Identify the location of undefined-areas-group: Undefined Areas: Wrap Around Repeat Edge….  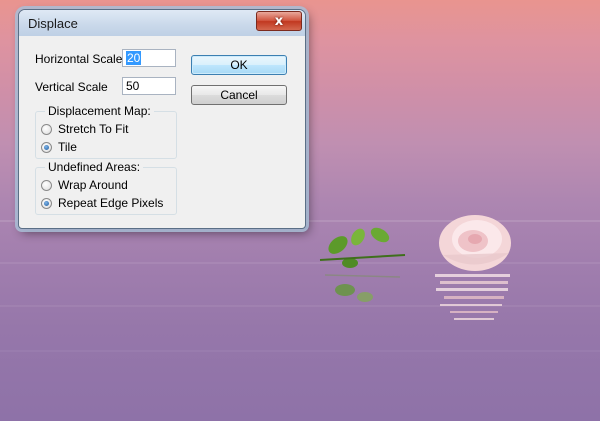
(106, 187).